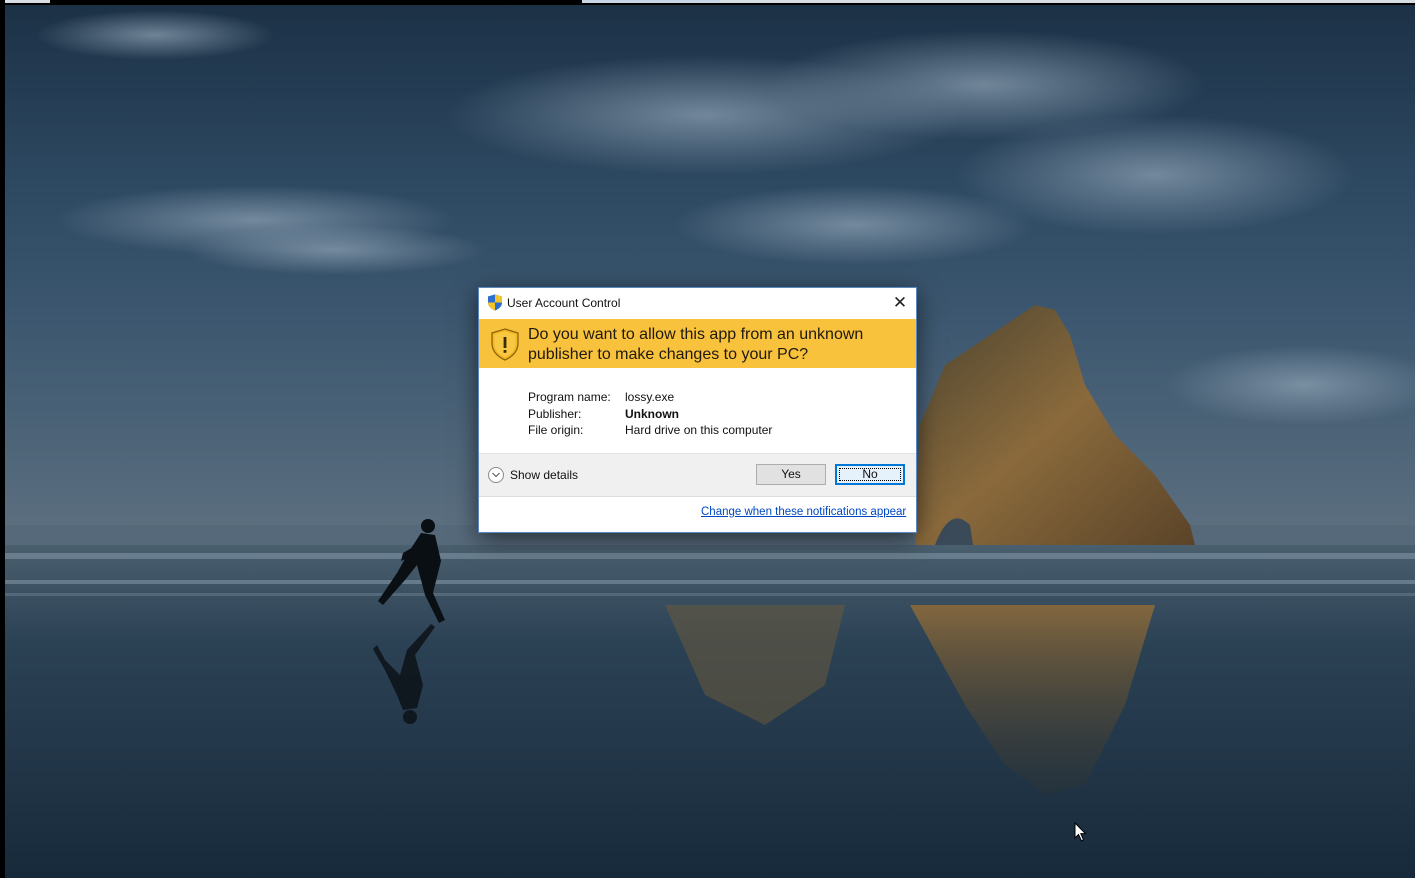 Image resolution: width=1415 pixels, height=878 pixels. I want to click on publisher-row: Publisher: Unknown, so click(650, 414).